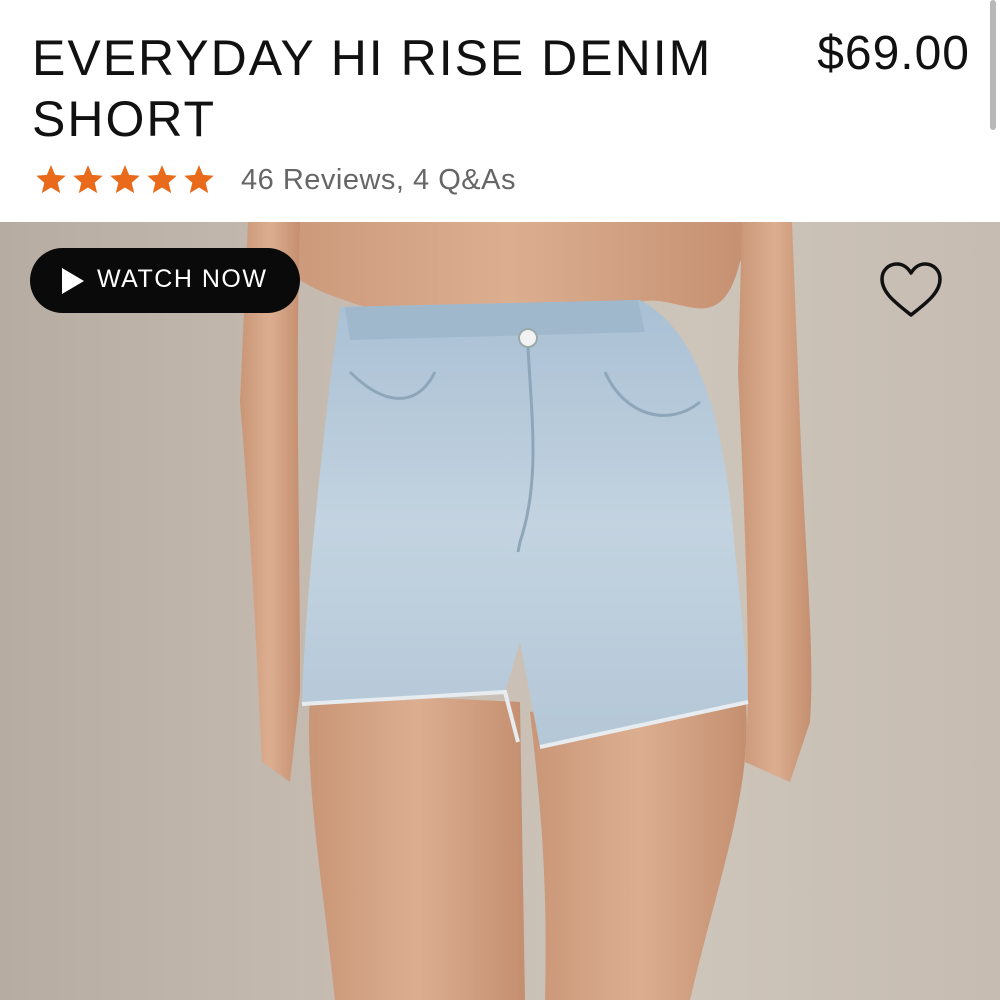 Image resolution: width=1000 pixels, height=1000 pixels. I want to click on scrollbar, so click(993, 65).